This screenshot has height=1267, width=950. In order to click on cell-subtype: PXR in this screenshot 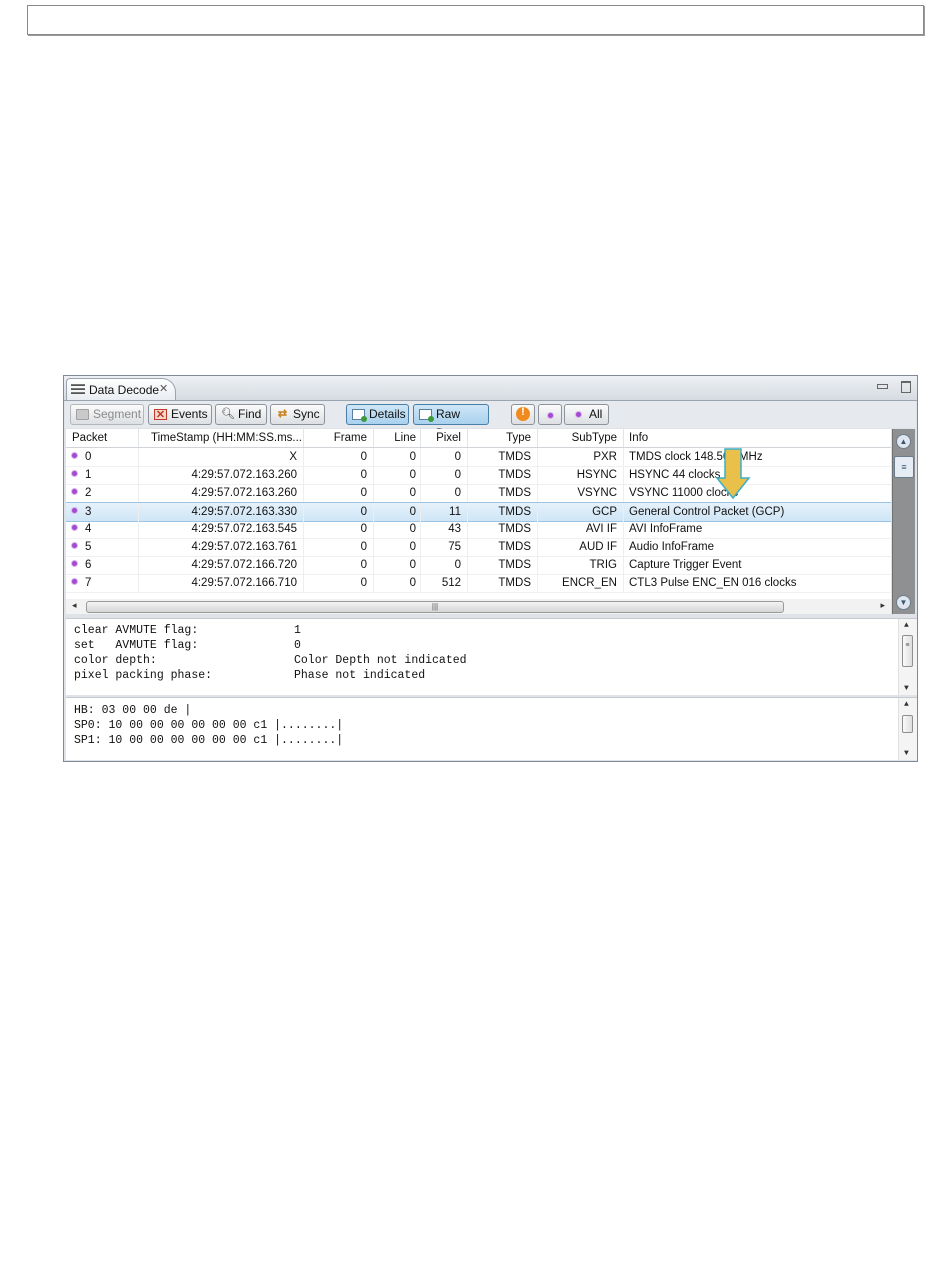, I will do `click(581, 457)`.